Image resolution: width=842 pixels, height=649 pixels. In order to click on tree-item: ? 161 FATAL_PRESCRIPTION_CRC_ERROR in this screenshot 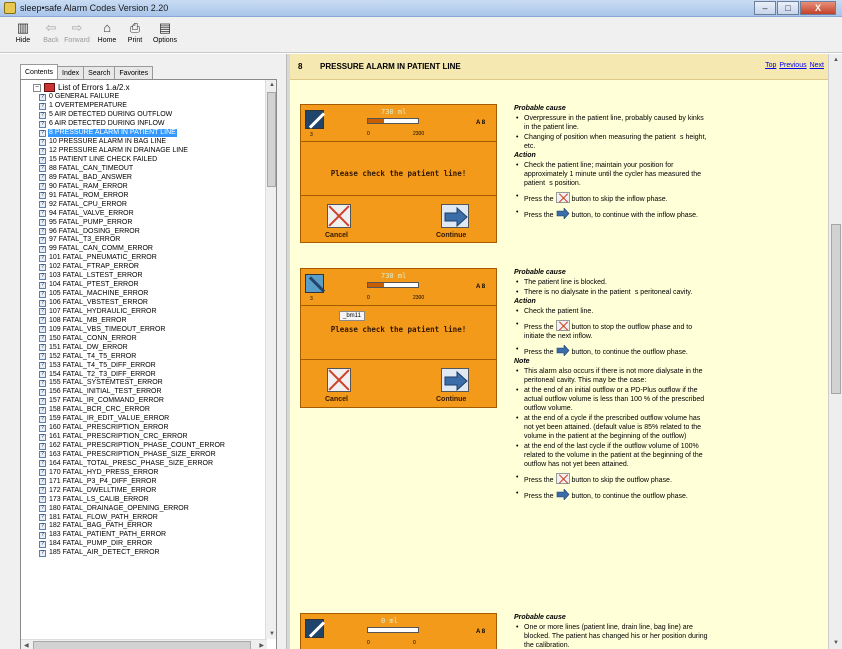, I will do `click(132, 437)`.